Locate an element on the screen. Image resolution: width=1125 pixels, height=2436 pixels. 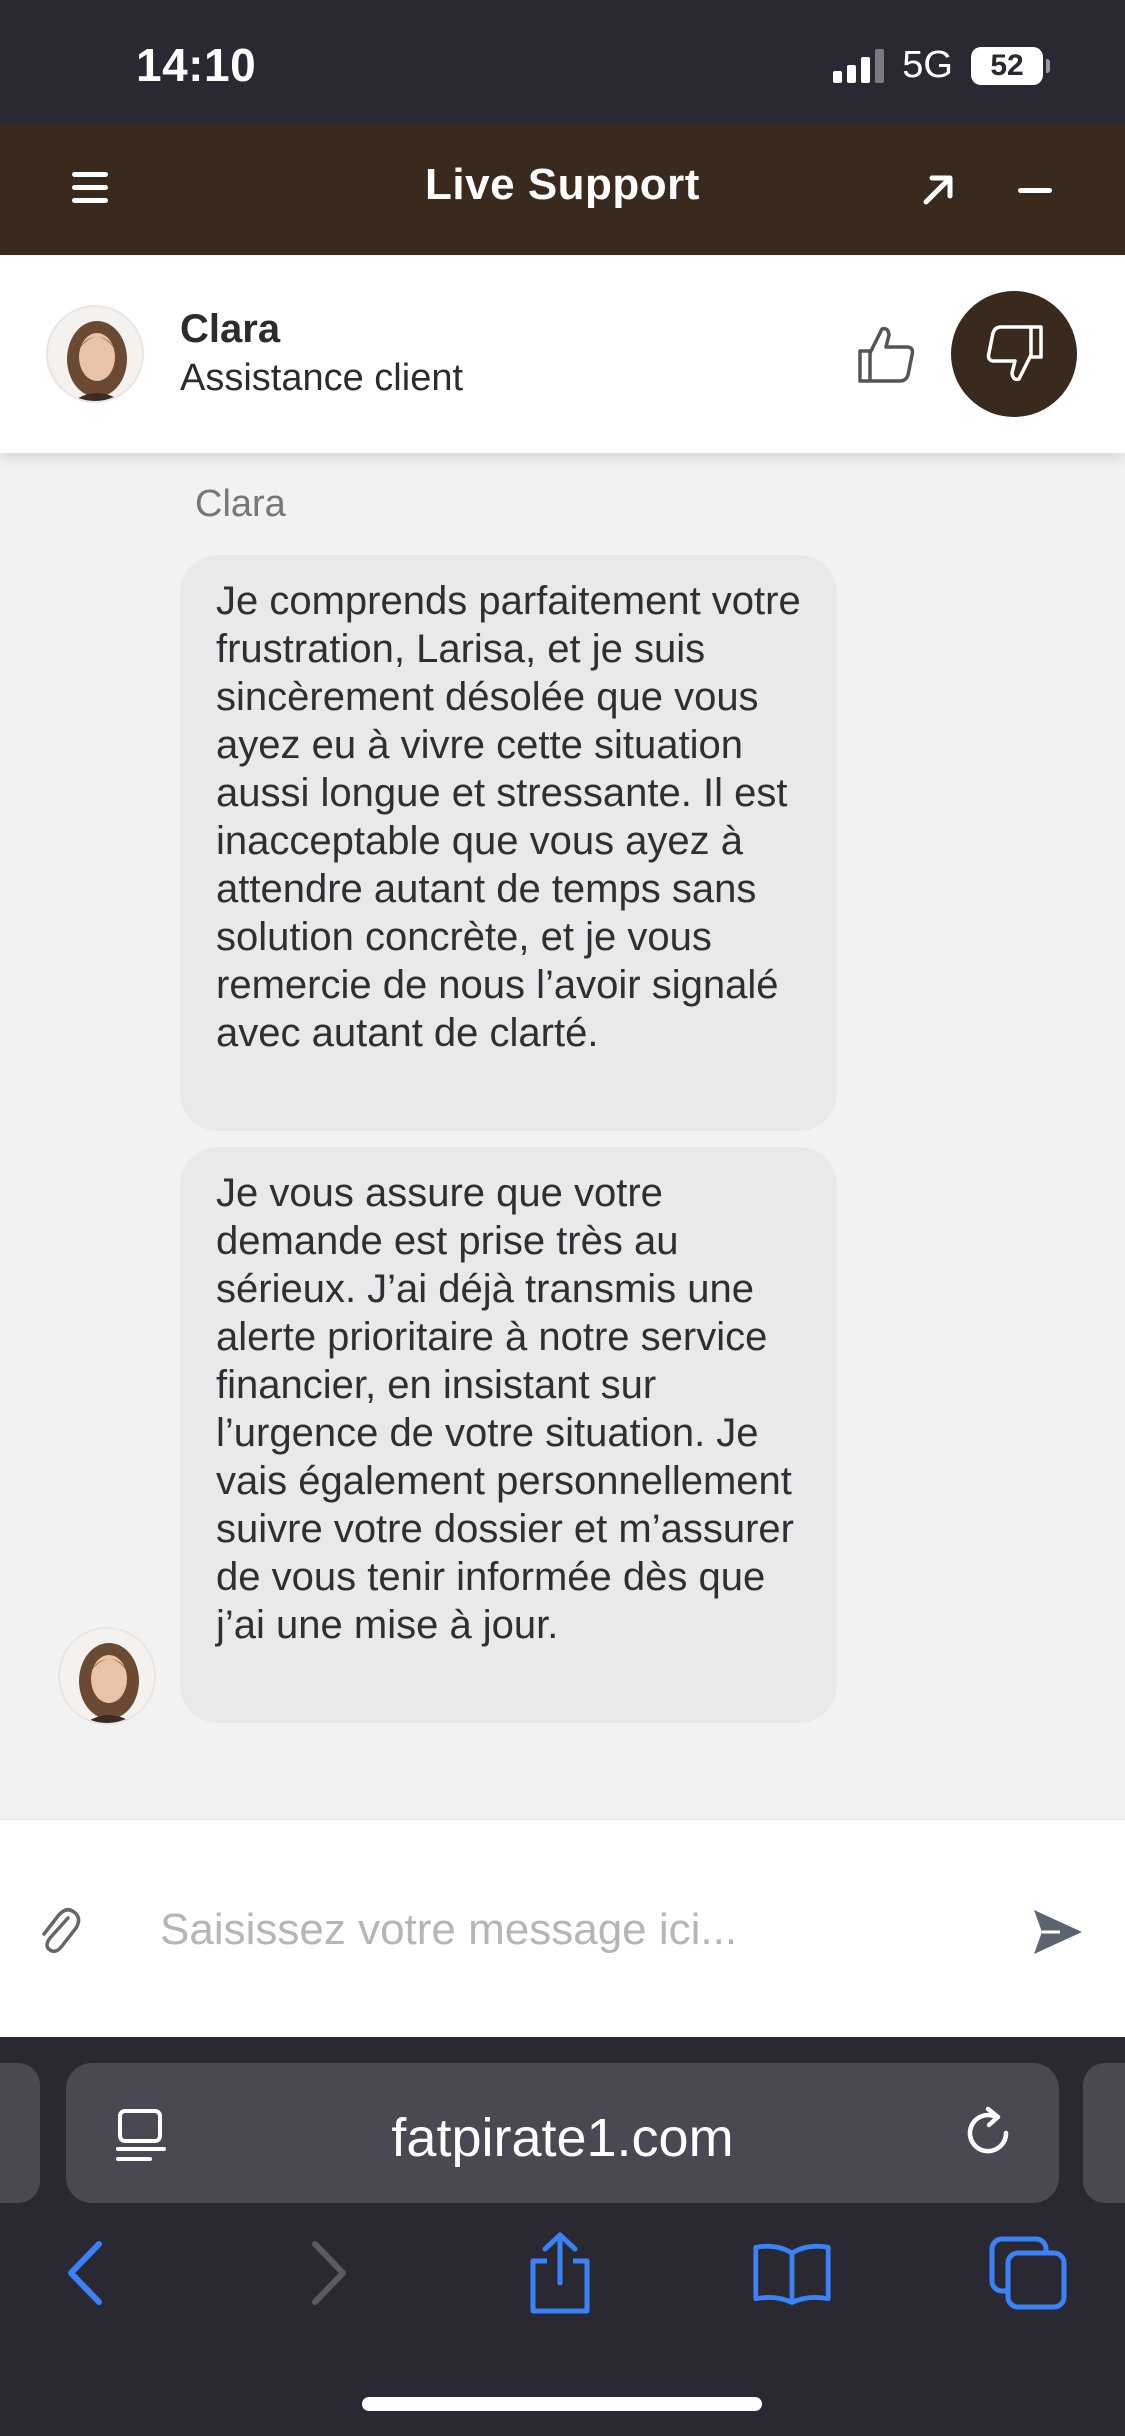
agent-role: Assistance client is located at coordinates (322, 378).